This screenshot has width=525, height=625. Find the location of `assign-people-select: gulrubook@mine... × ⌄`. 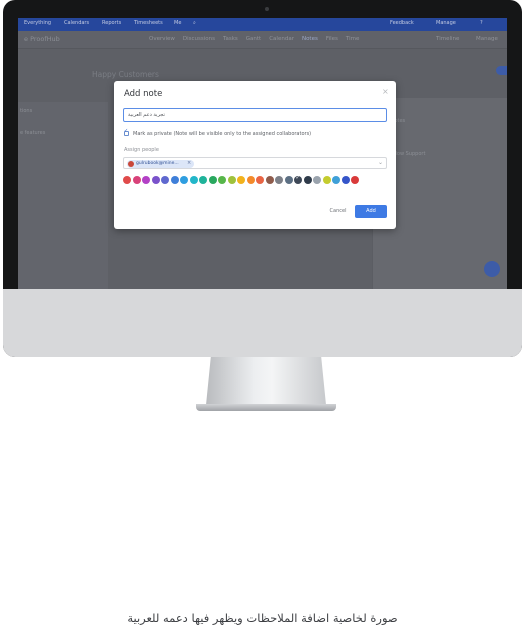

assign-people-select: gulrubook@mine... × ⌄ is located at coordinates (255, 163).